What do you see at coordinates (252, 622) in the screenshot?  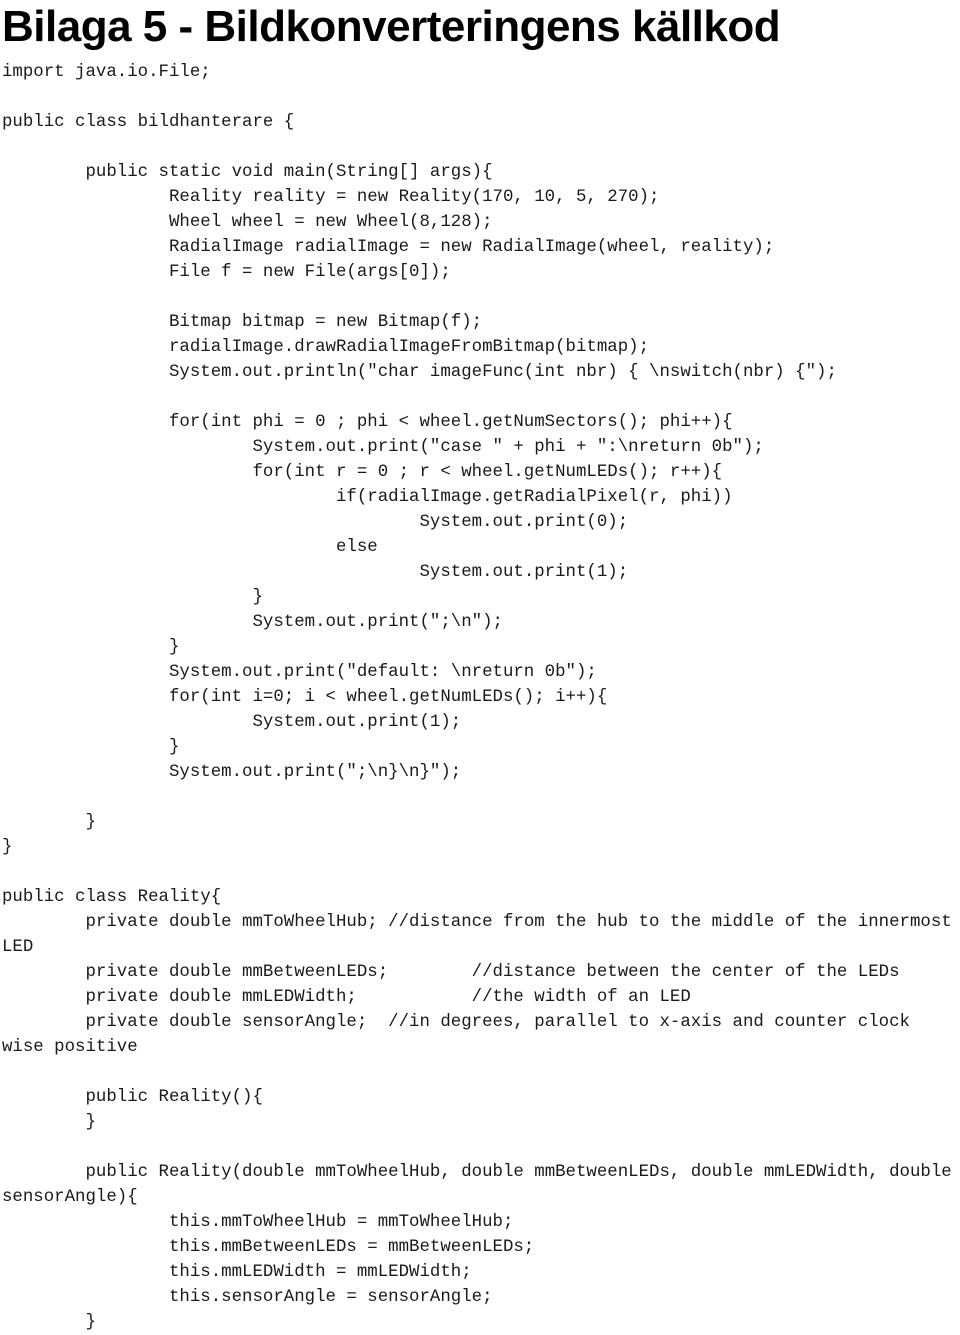 I see `code-line: System.out.print(";\n");` at bounding box center [252, 622].